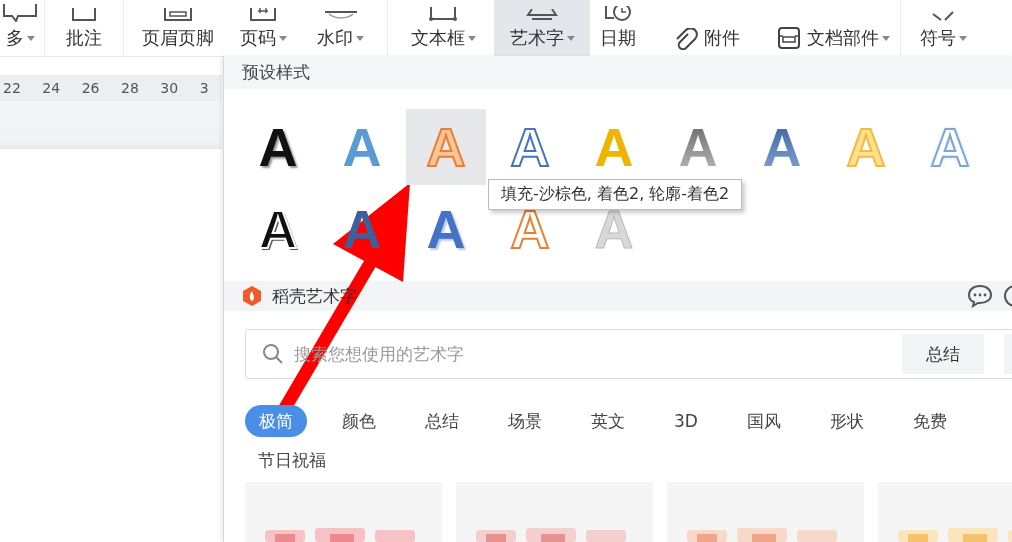 The image size is (1012, 542). I want to click on ruler-number: 22, so click(12, 88).